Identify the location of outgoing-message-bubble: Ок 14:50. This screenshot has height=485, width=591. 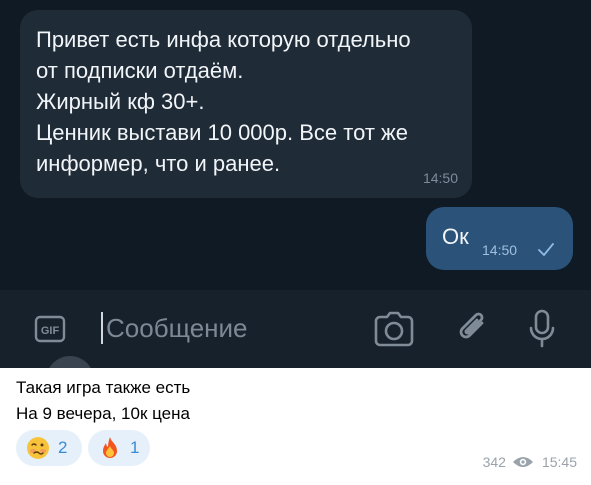
(499, 238).